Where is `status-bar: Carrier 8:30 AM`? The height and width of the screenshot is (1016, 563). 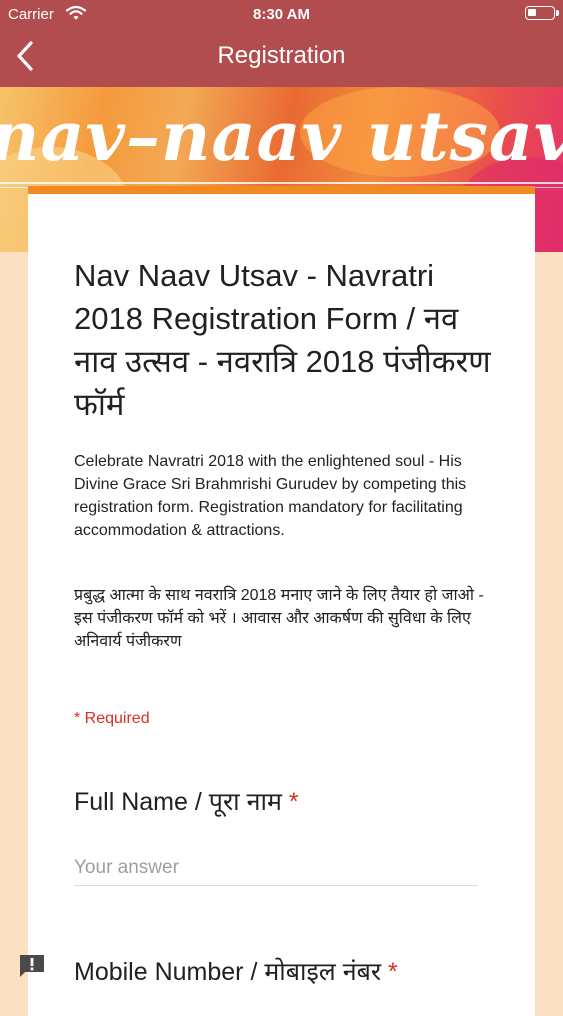 status-bar: Carrier 8:30 AM is located at coordinates (281, 15).